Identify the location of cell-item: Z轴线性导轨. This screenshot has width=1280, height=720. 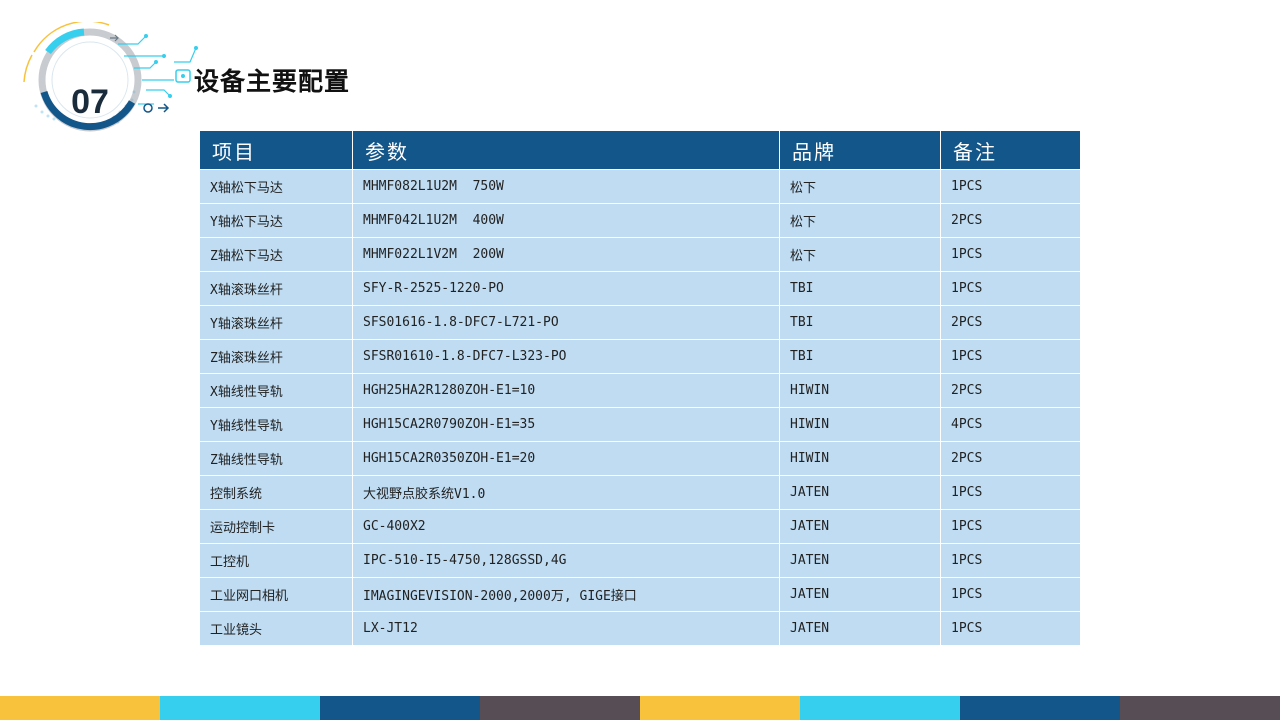
(276, 458).